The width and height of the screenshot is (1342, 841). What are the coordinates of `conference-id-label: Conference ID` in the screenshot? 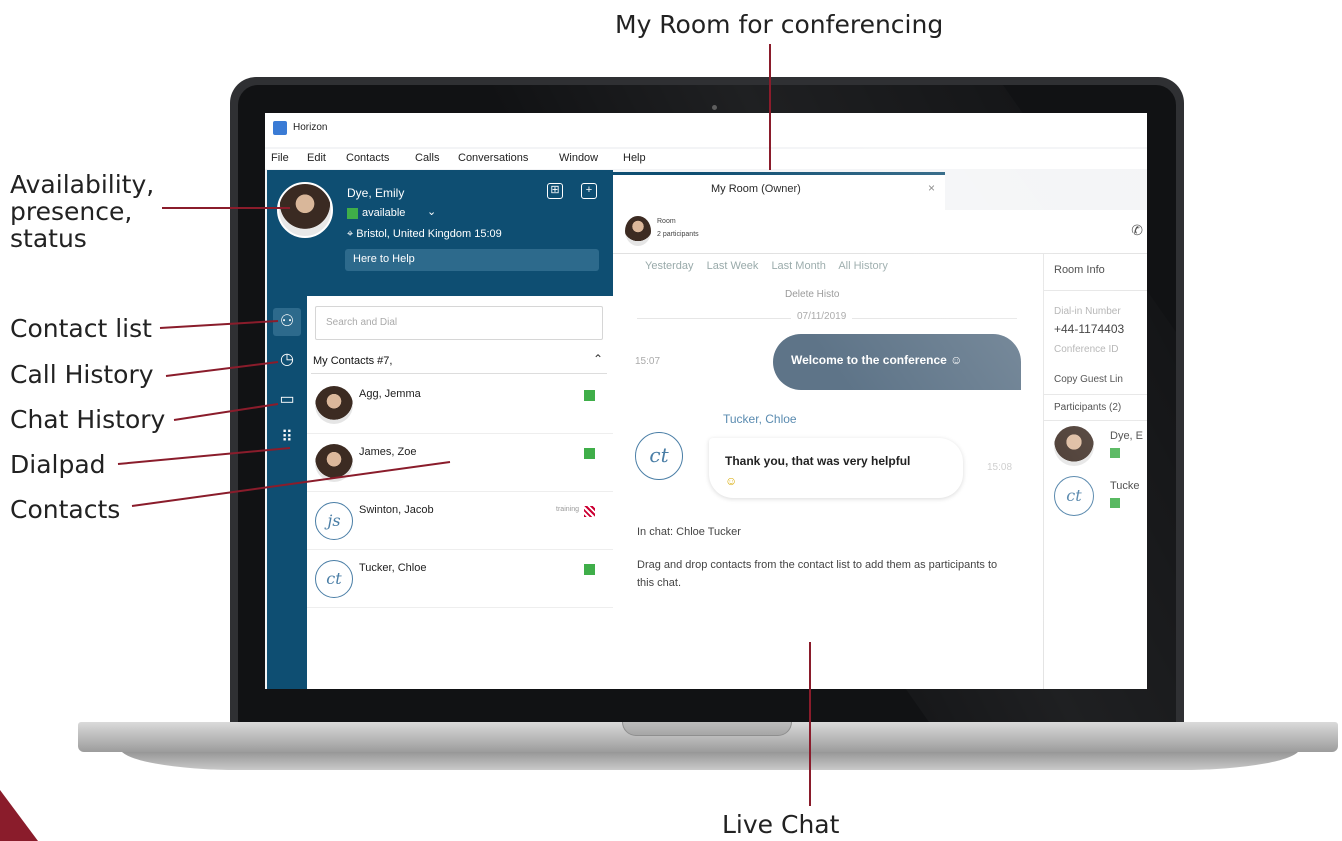 It's located at (1086, 349).